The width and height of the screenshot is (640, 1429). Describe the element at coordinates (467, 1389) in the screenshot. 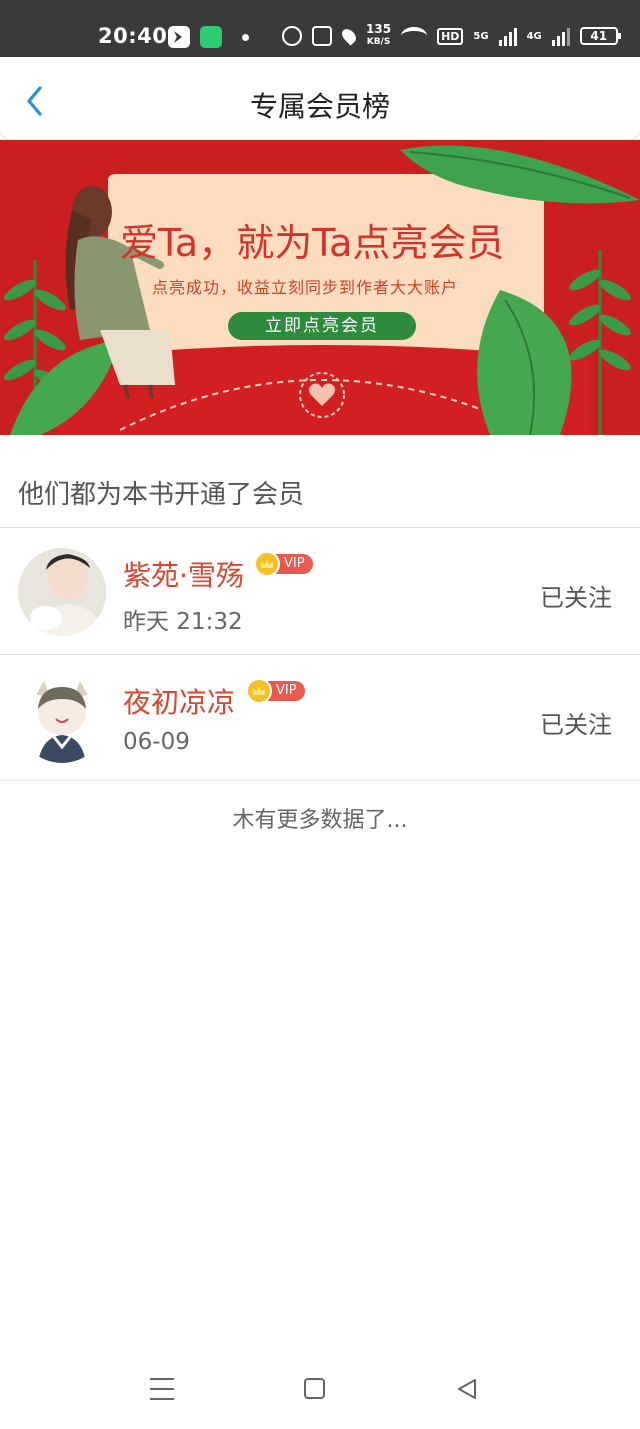

I see `back-triangle-icon` at that location.